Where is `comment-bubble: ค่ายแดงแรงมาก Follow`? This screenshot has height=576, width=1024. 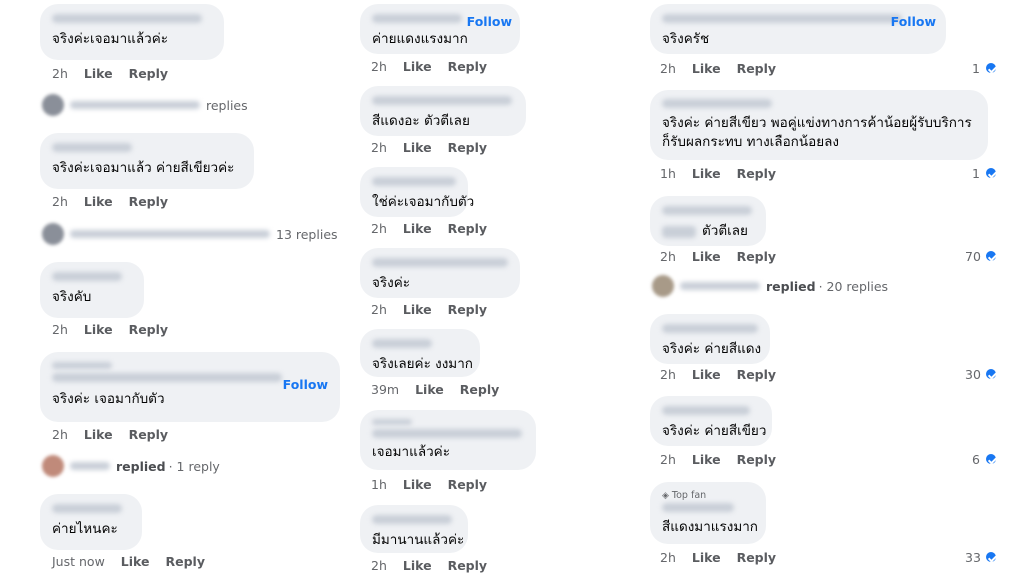 comment-bubble: ค่ายแดงแรงมาก Follow is located at coordinates (440, 29).